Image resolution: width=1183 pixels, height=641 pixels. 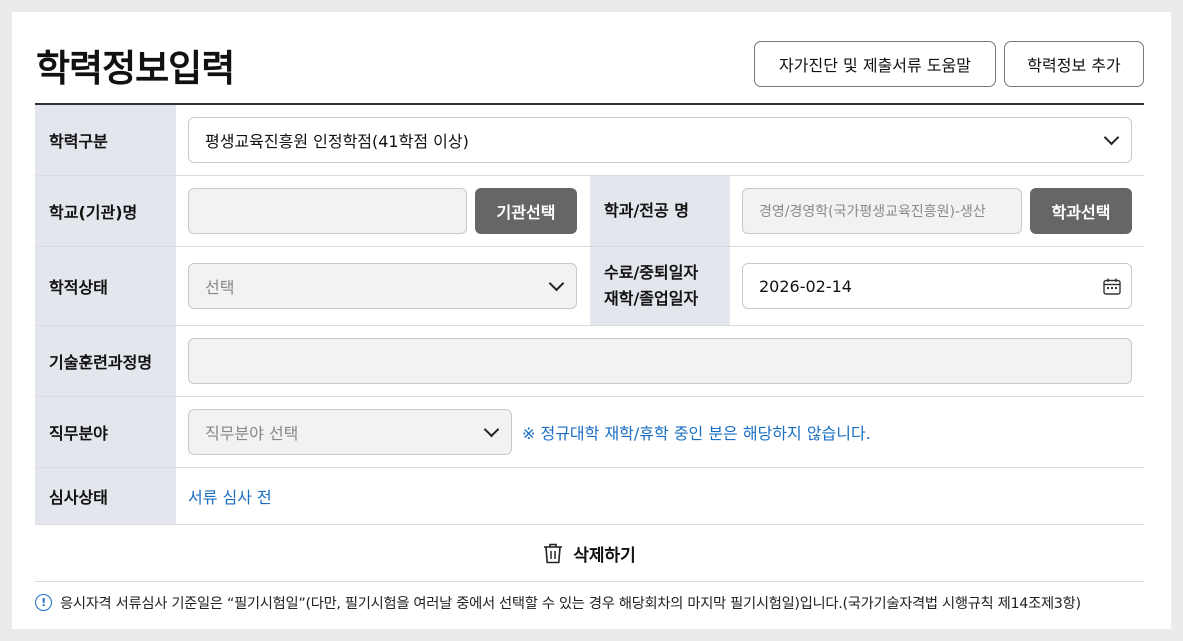 I want to click on review-status-value: 서류 심사 전, so click(x=230, y=497).